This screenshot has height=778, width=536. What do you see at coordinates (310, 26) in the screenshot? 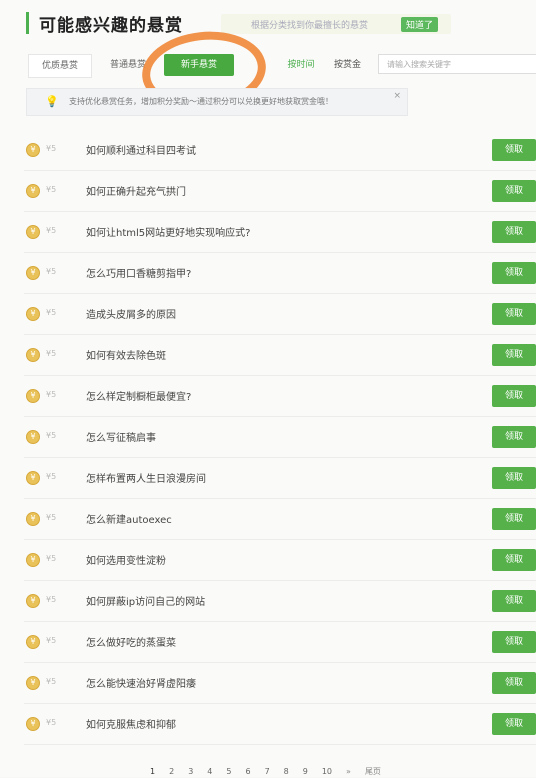
I see `subtitle-text: 根据分类找到你最擅长的悬赏` at bounding box center [310, 26].